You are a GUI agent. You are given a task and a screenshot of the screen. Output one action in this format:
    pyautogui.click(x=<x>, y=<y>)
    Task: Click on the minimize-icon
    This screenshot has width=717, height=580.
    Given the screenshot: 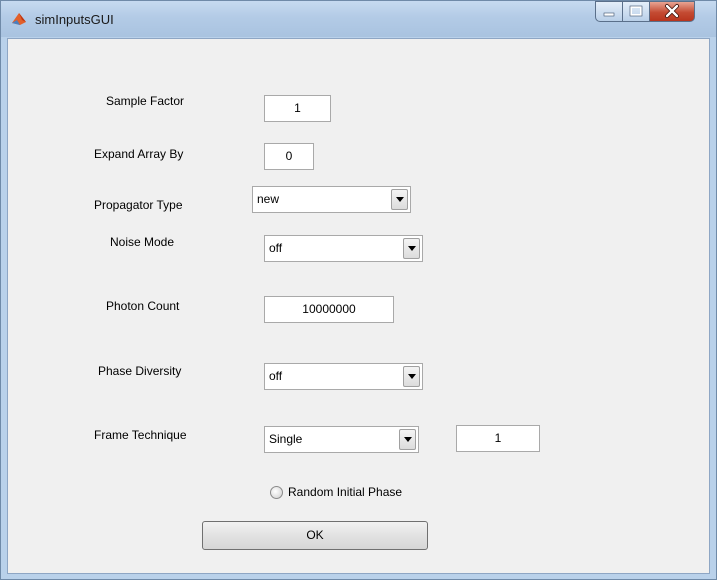 What is the action you would take?
    pyautogui.click(x=609, y=14)
    